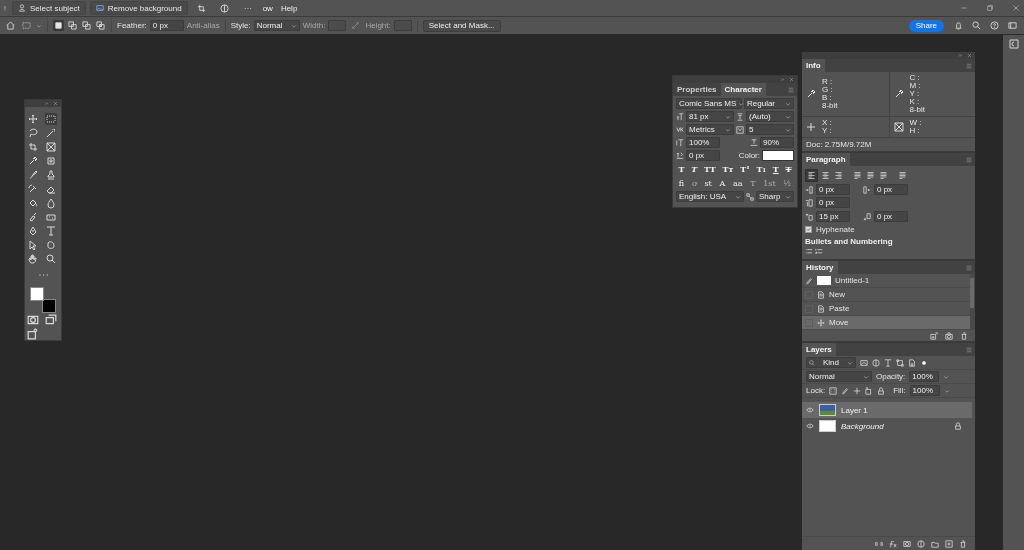  Describe the element at coordinates (994, 25) in the screenshot. I see `help-icon` at that location.